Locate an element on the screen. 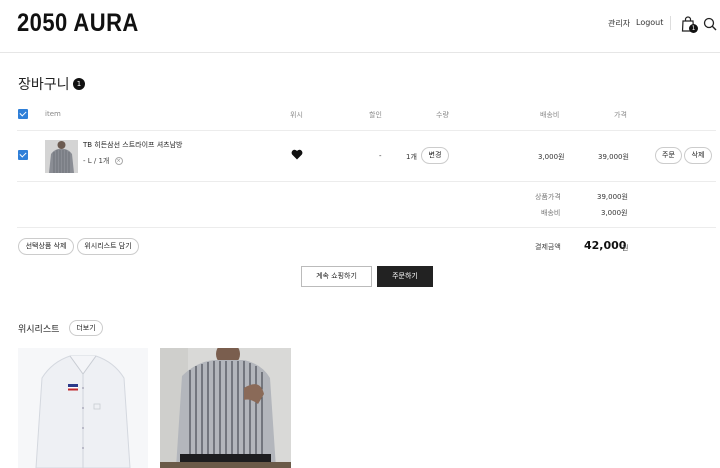 This screenshot has height=468, width=720. heart-icon is located at coordinates (297, 154).